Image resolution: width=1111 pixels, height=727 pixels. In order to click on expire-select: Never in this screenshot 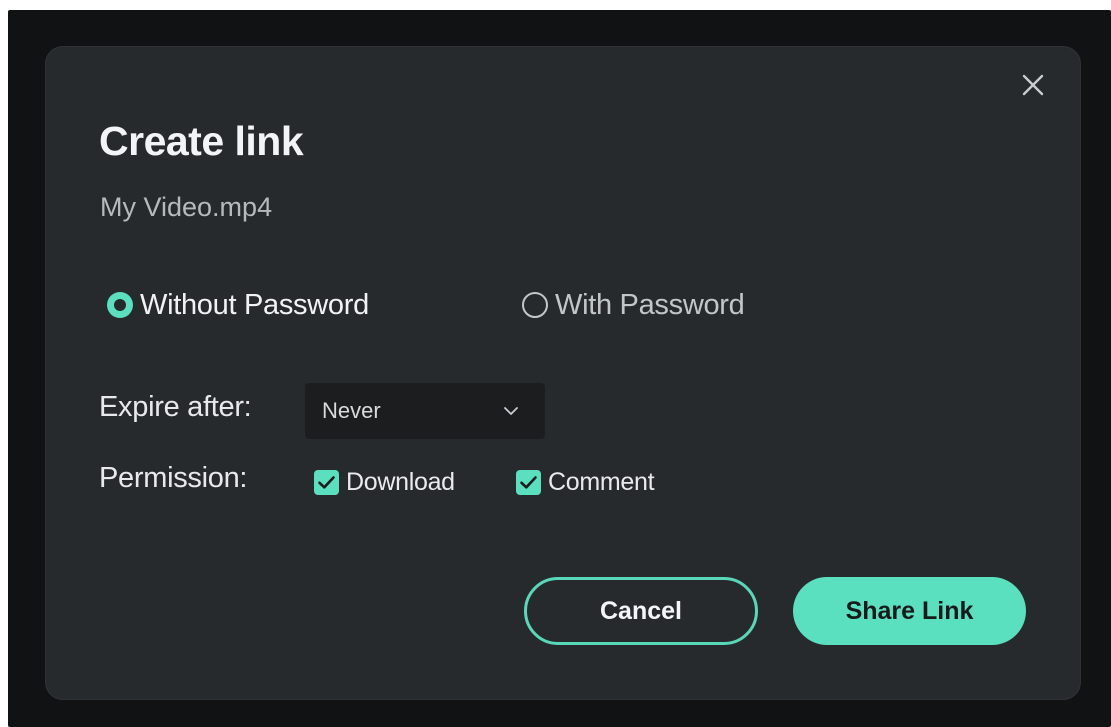, I will do `click(425, 411)`.